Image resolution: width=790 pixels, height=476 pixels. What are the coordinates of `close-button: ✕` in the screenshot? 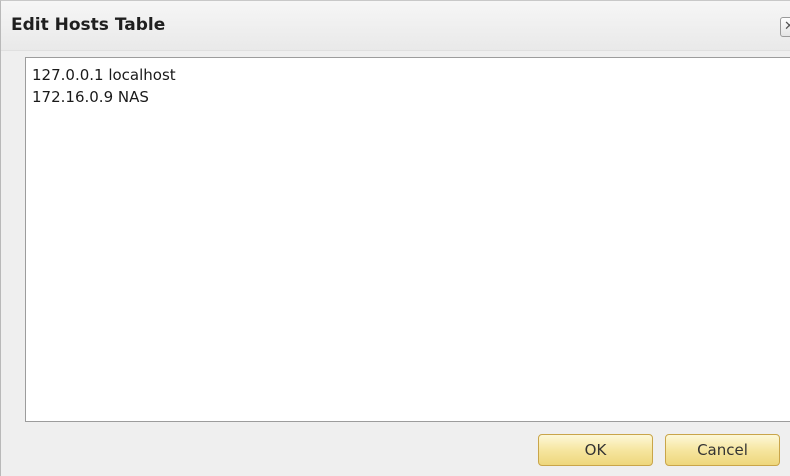 It's located at (785, 27).